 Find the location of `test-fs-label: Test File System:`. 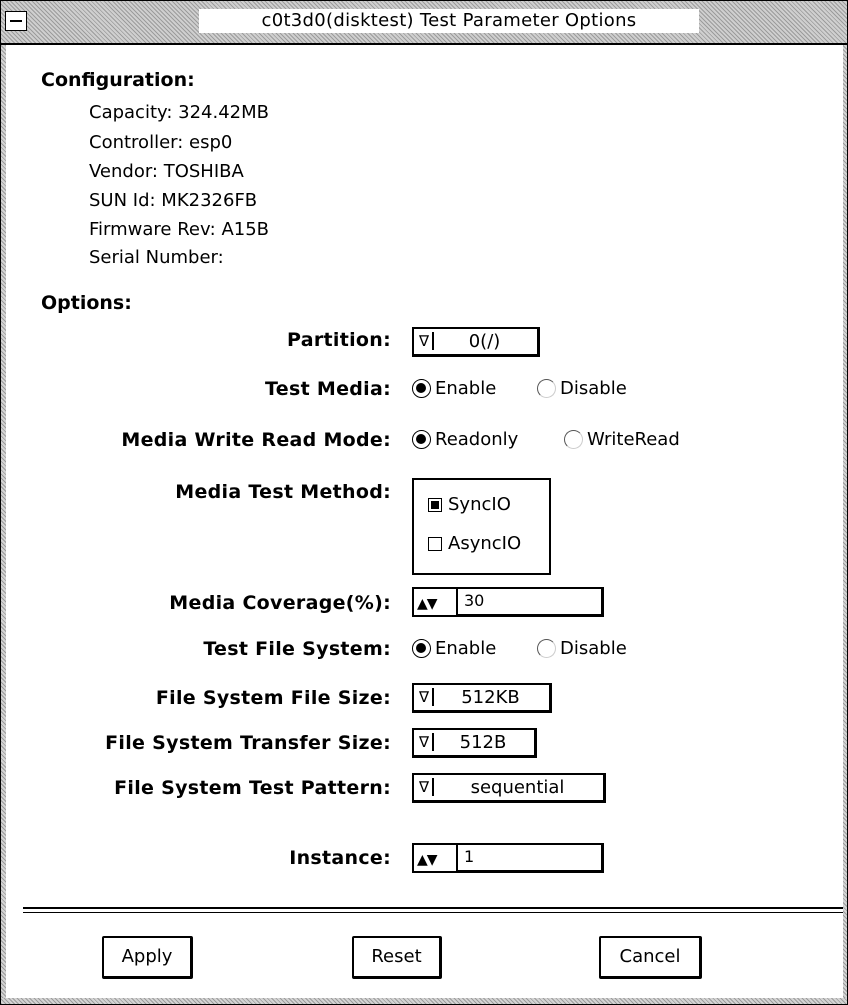

test-fs-label: Test File System: is located at coordinates (297, 649).